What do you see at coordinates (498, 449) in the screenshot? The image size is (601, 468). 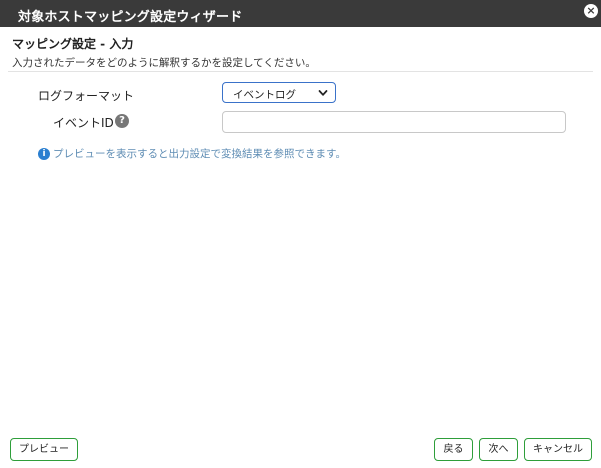 I see `next-button: 次へ` at bounding box center [498, 449].